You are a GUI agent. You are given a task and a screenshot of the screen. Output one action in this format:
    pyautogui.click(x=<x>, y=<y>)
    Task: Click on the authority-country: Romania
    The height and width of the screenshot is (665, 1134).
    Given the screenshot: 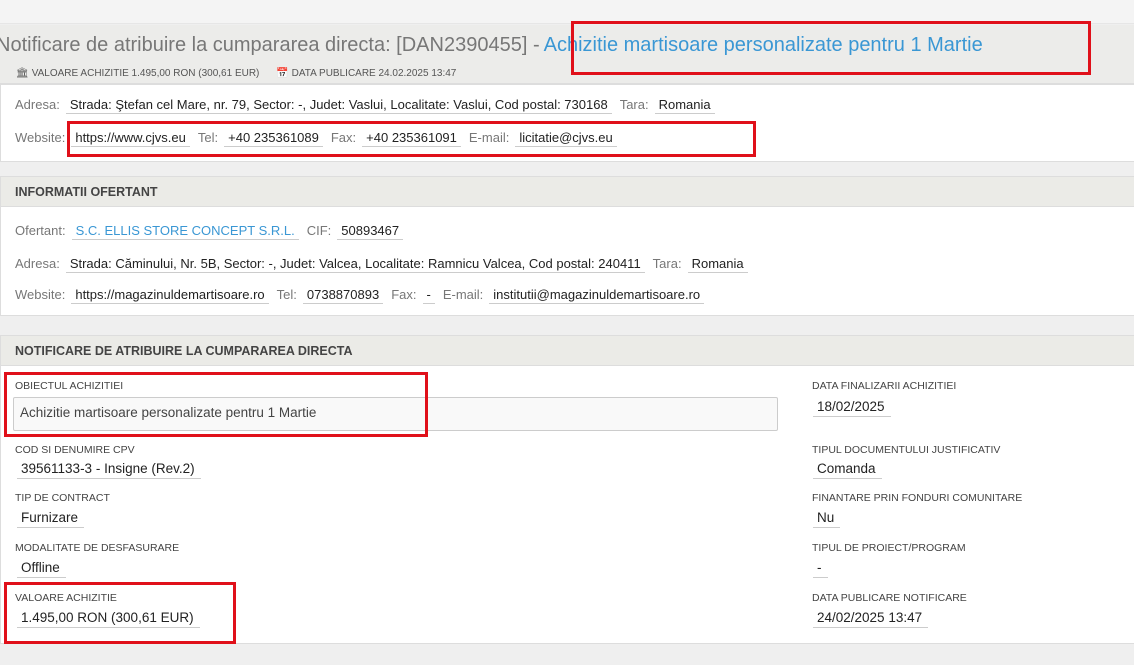 What is the action you would take?
    pyautogui.click(x=684, y=105)
    